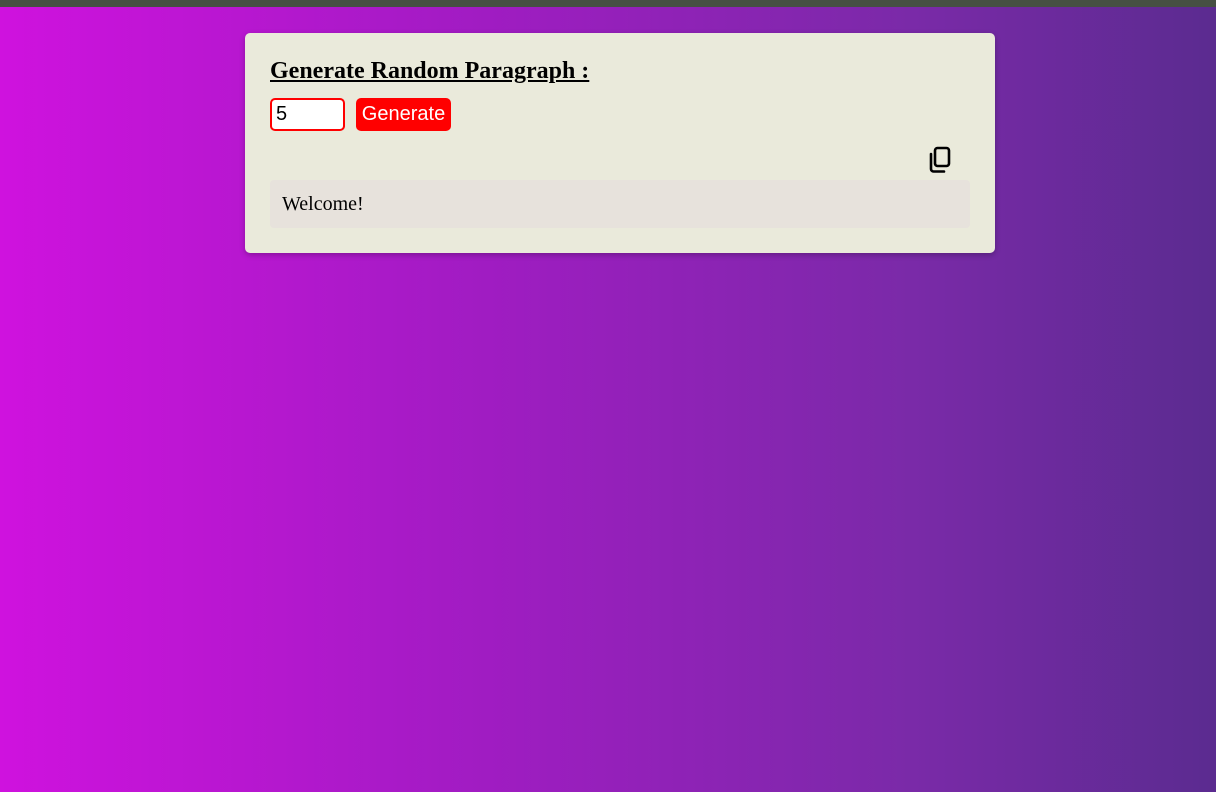  Describe the element at coordinates (620, 204) in the screenshot. I see `output-box: Welcome!` at that location.